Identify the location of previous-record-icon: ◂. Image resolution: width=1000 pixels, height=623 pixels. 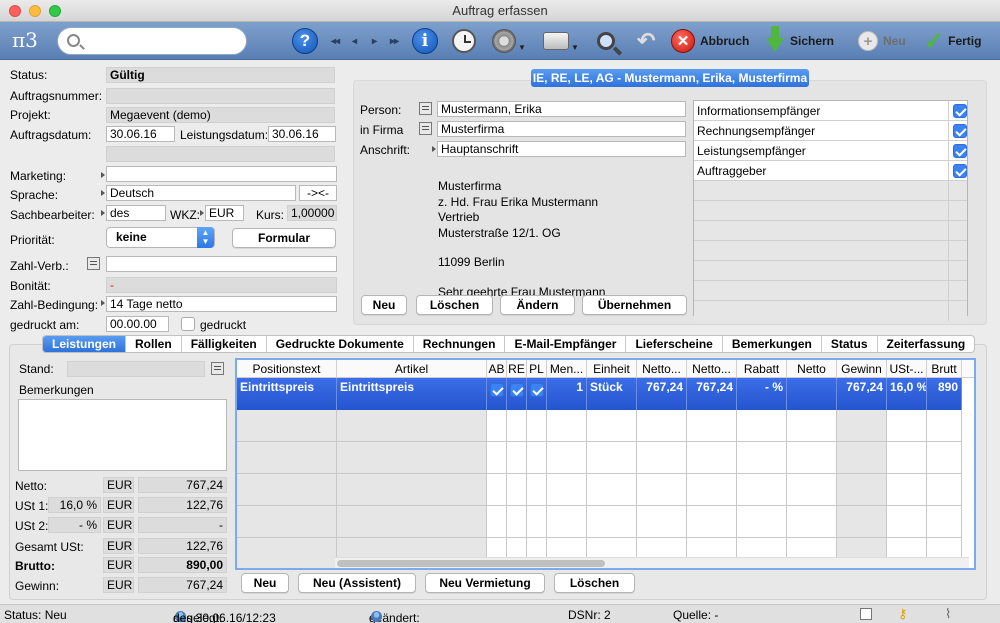
(354, 41).